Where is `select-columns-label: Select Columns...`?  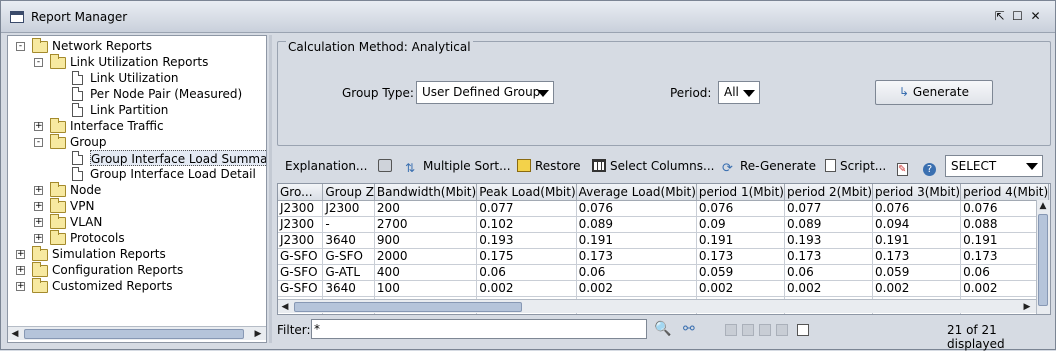 select-columns-label: Select Columns... is located at coordinates (662, 166).